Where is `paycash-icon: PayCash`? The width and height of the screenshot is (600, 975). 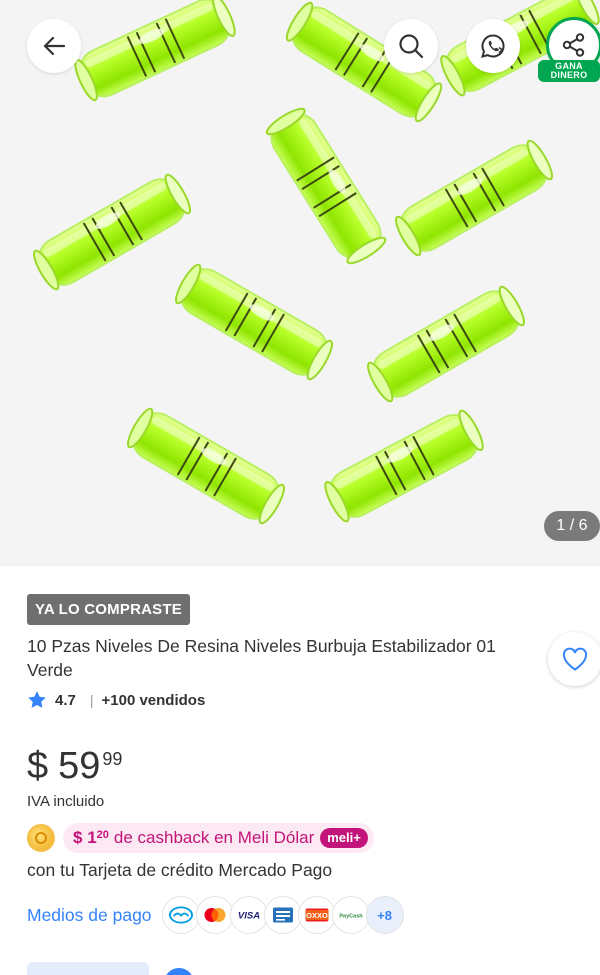 paycash-icon: PayCash is located at coordinates (350, 915).